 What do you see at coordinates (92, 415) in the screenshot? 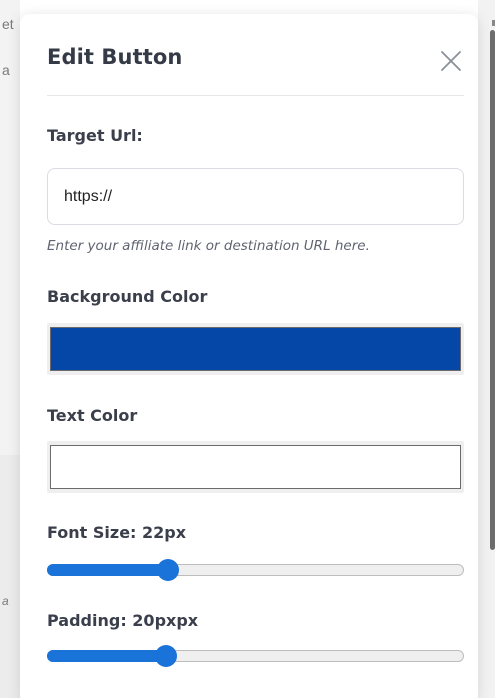
I see `text-color-label: Text Color` at bounding box center [92, 415].